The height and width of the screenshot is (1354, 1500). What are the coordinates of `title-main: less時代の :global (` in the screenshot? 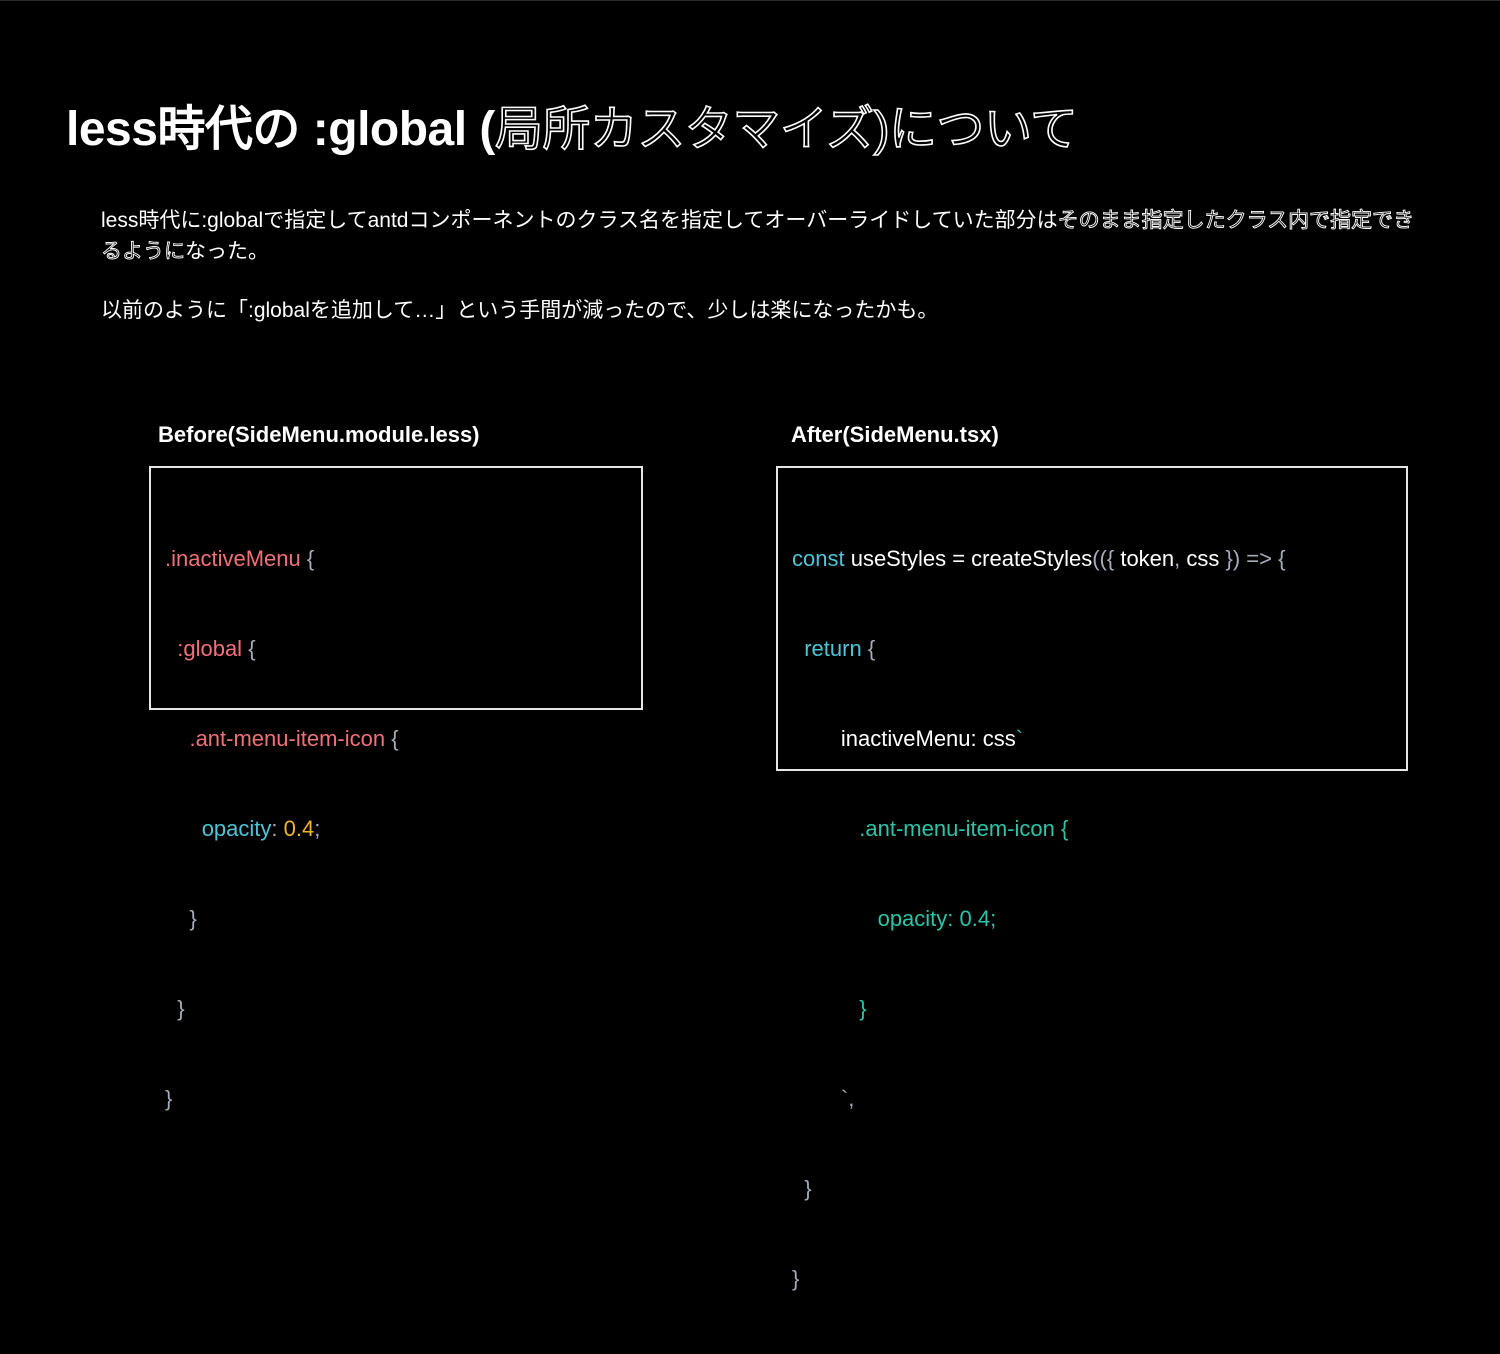 It's located at (280, 129).